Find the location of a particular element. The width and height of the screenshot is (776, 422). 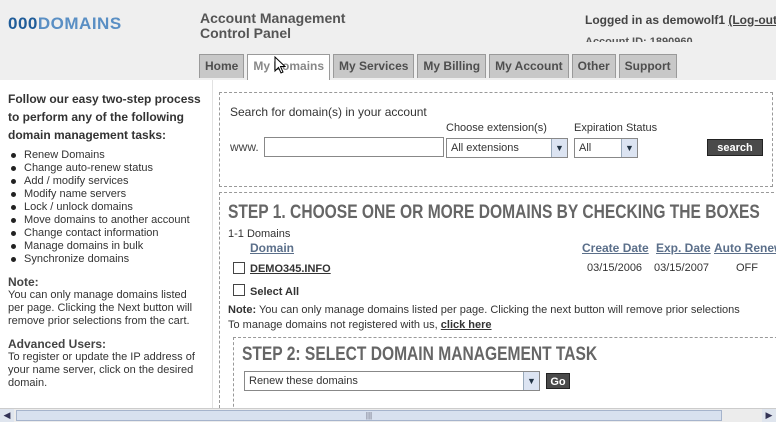

page-title: Account Management Control Panel is located at coordinates (272, 26).